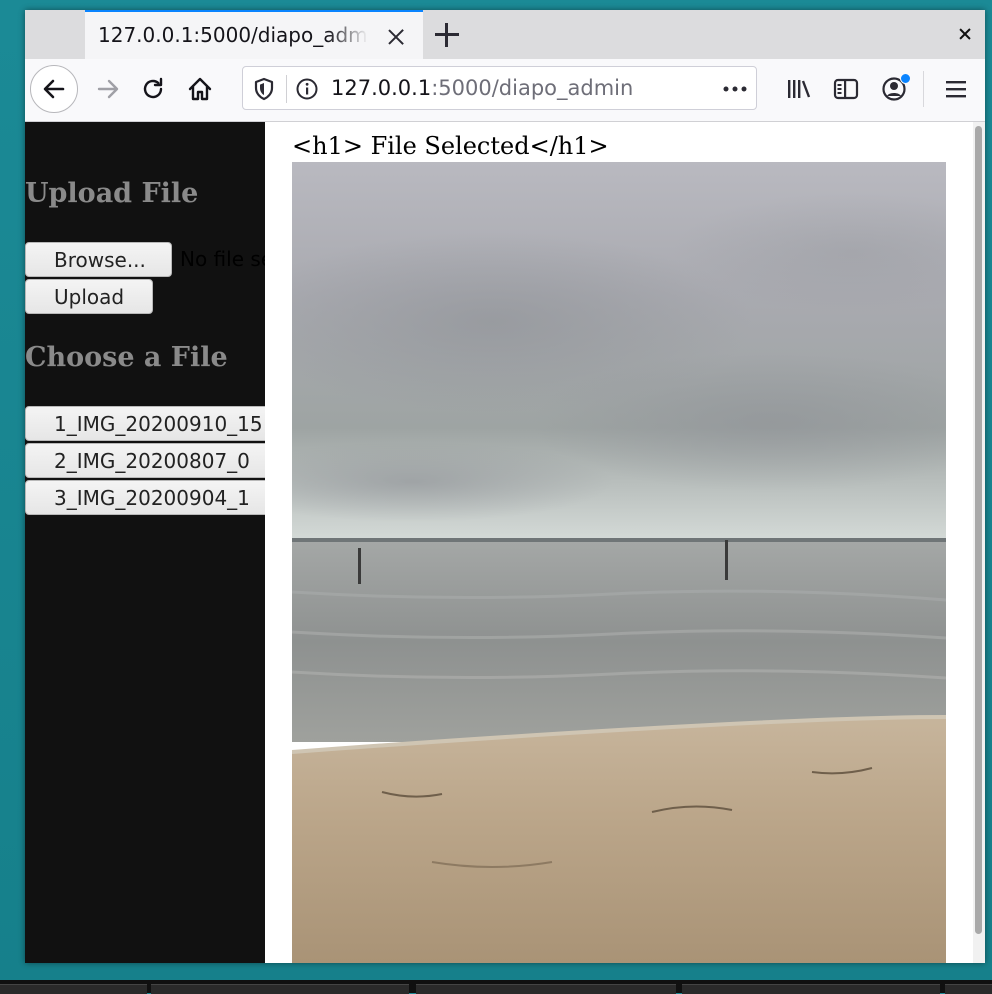 The image size is (992, 994). Describe the element at coordinates (381, 88) in the screenshot. I see `url-host: 127.0.0.1` at that location.